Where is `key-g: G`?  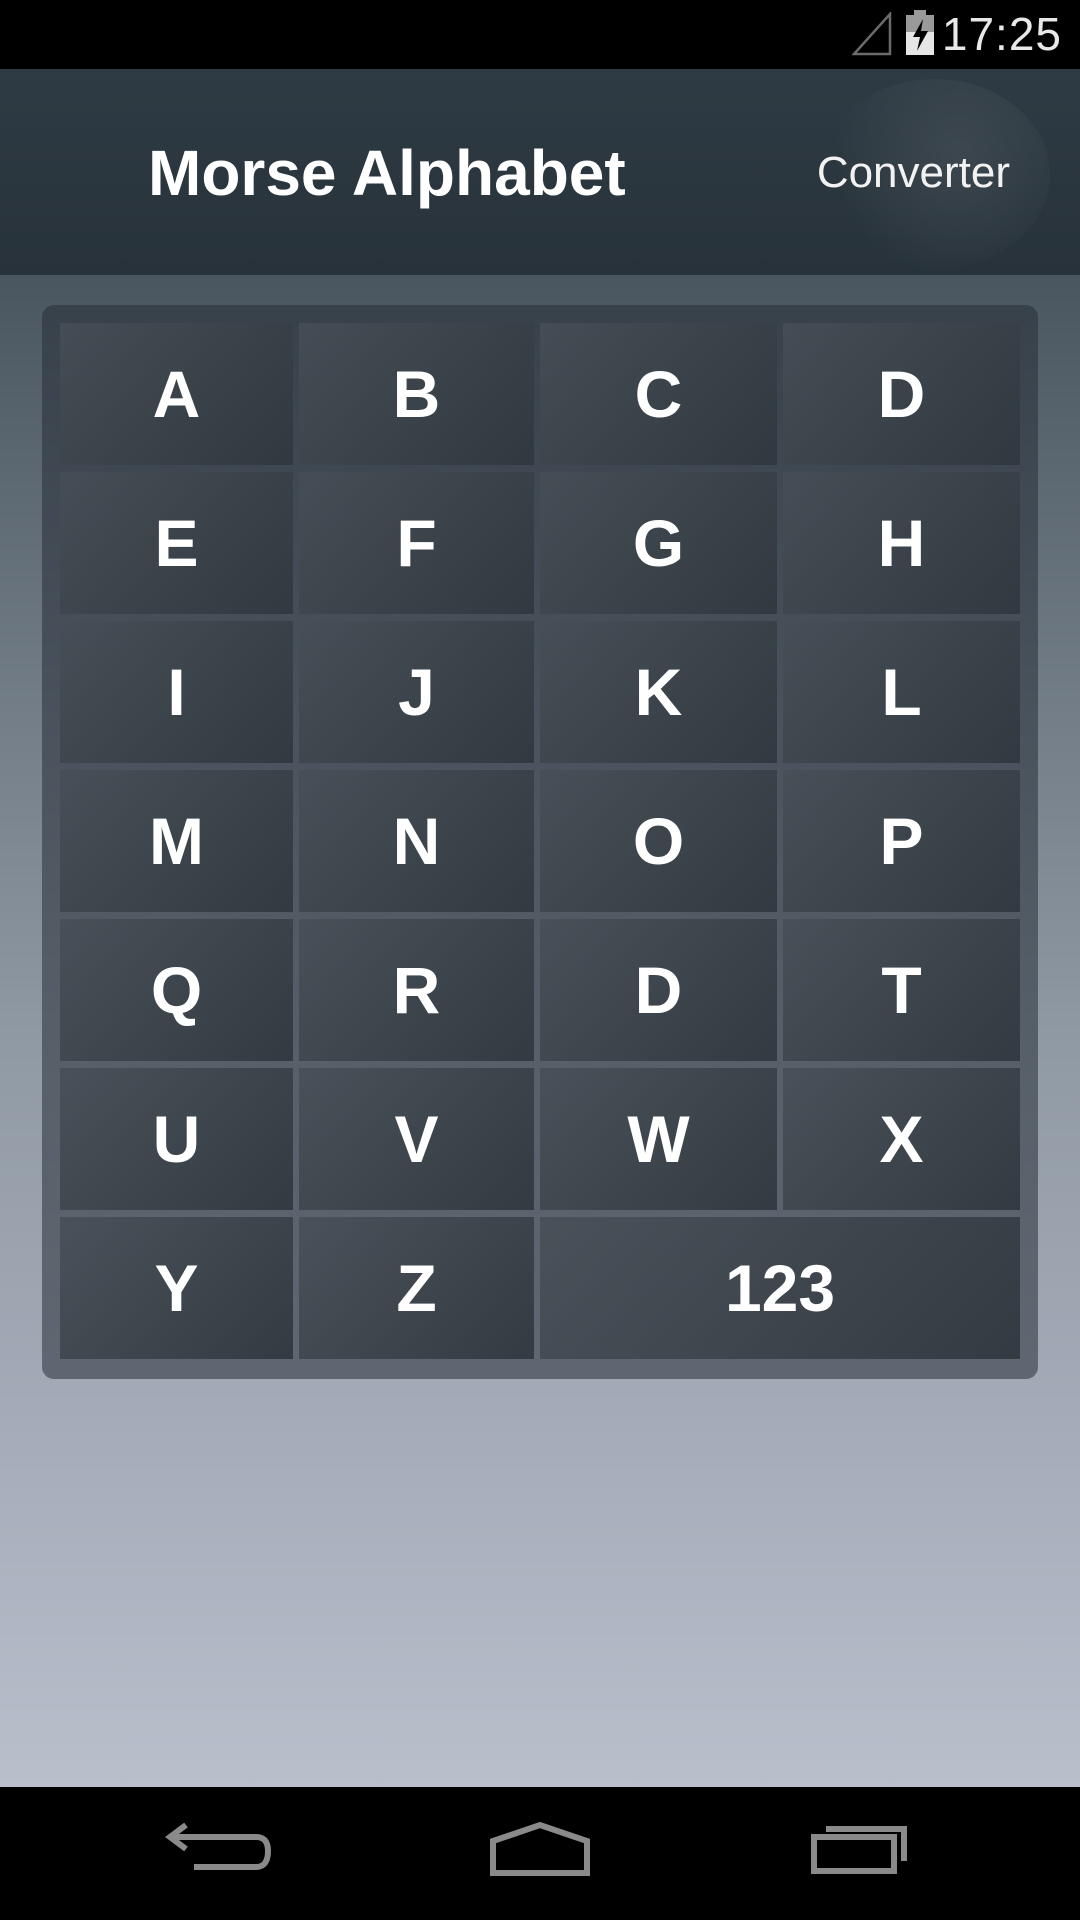
key-g: G is located at coordinates (658, 543).